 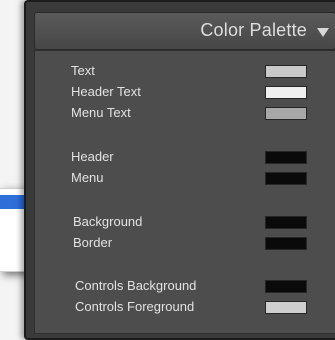 What do you see at coordinates (87, 177) in the screenshot?
I see `label-menu: Menu` at bounding box center [87, 177].